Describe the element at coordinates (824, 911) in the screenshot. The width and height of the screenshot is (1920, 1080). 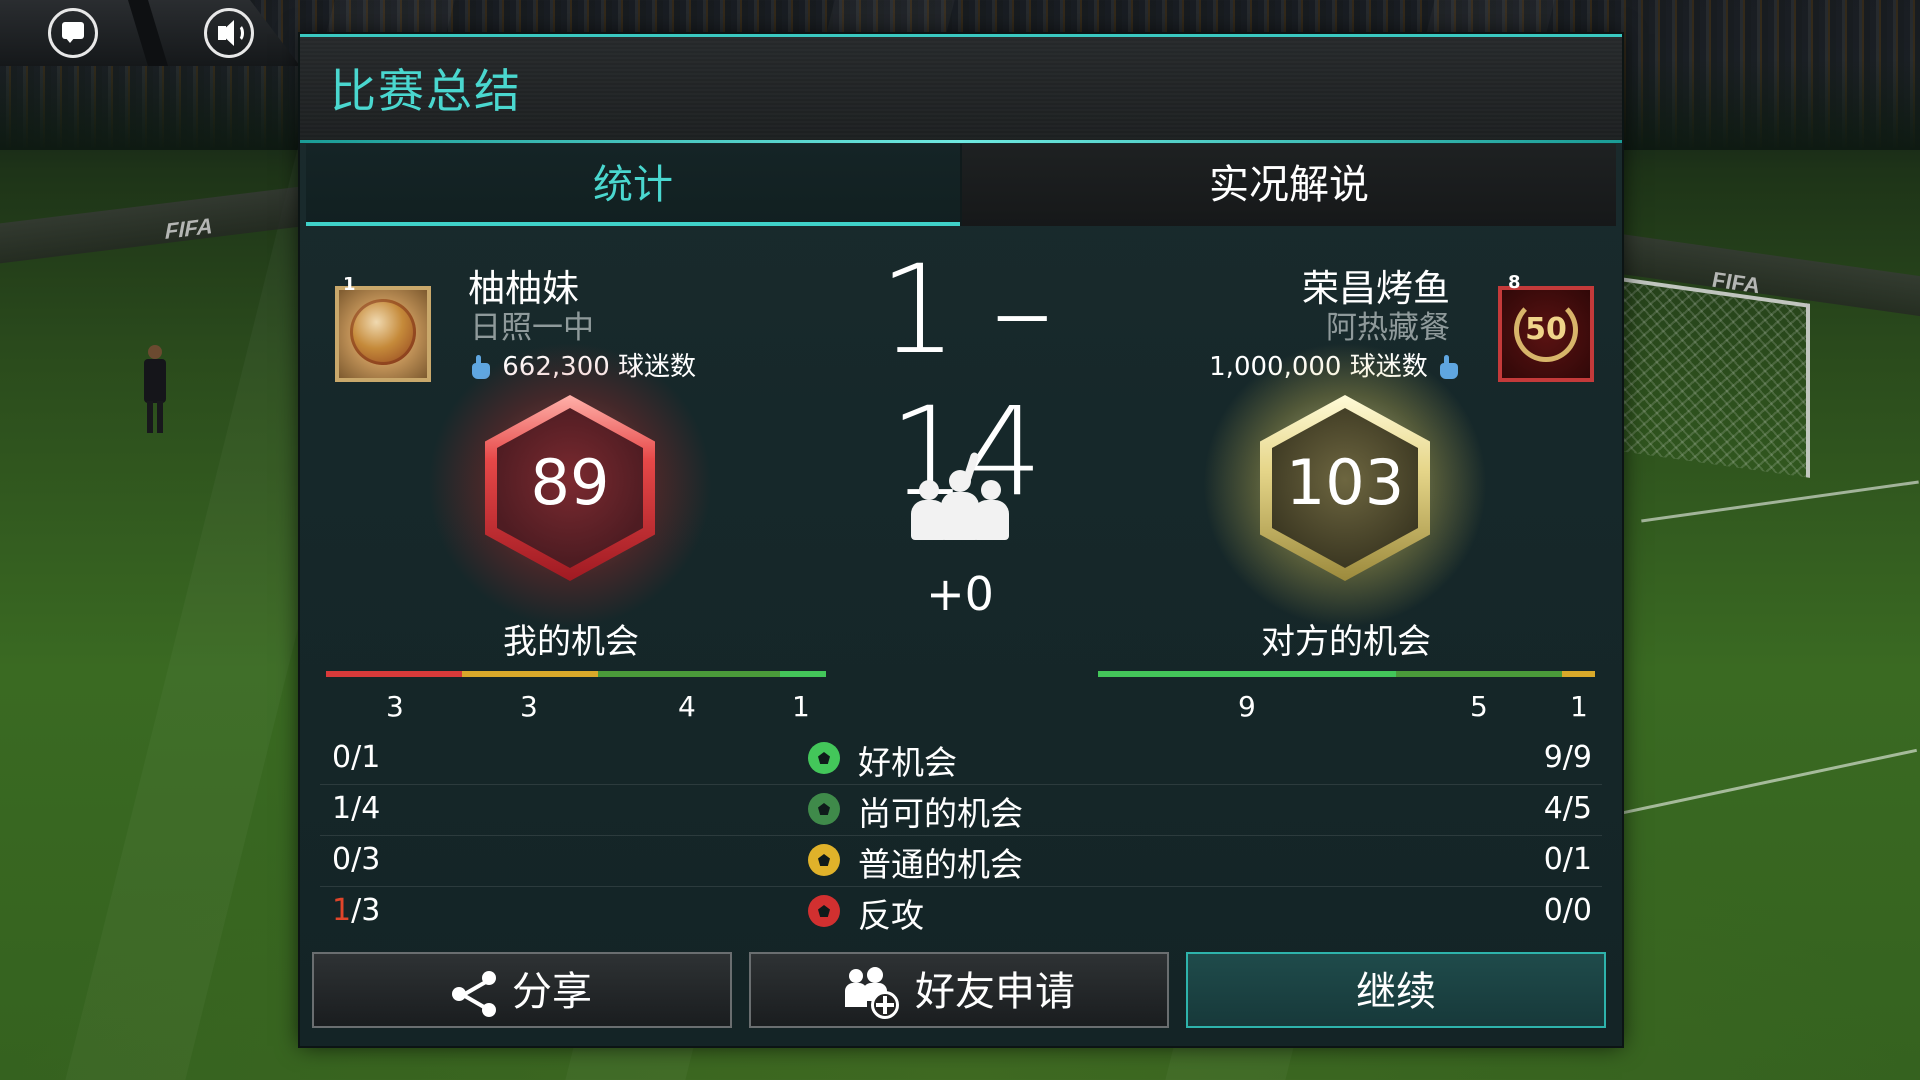
I see `red-ball-icon` at that location.